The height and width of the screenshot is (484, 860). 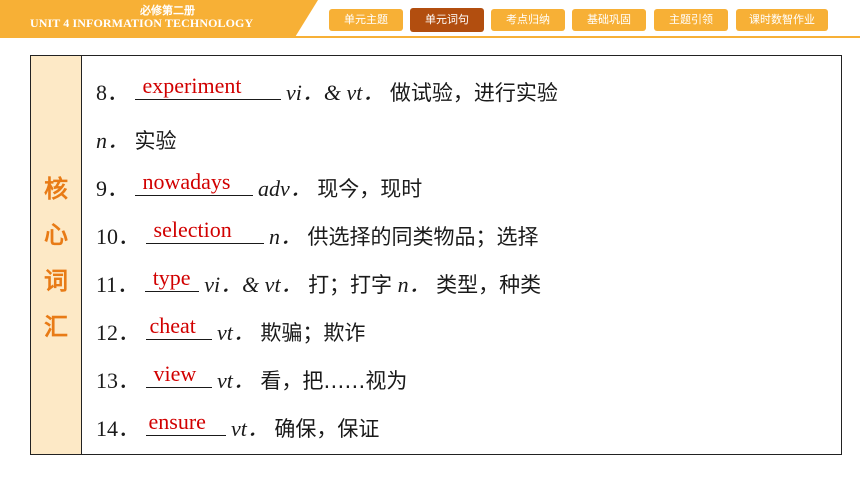 I want to click on answer-text: experiment, so click(x=192, y=85).